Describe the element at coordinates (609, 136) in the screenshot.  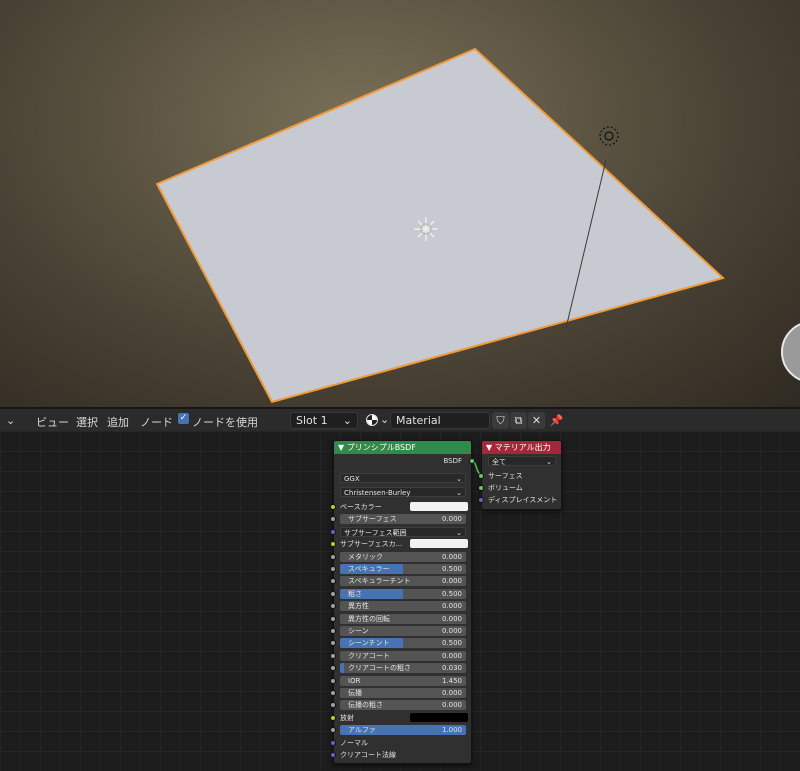
I see `light-object-icon` at that location.